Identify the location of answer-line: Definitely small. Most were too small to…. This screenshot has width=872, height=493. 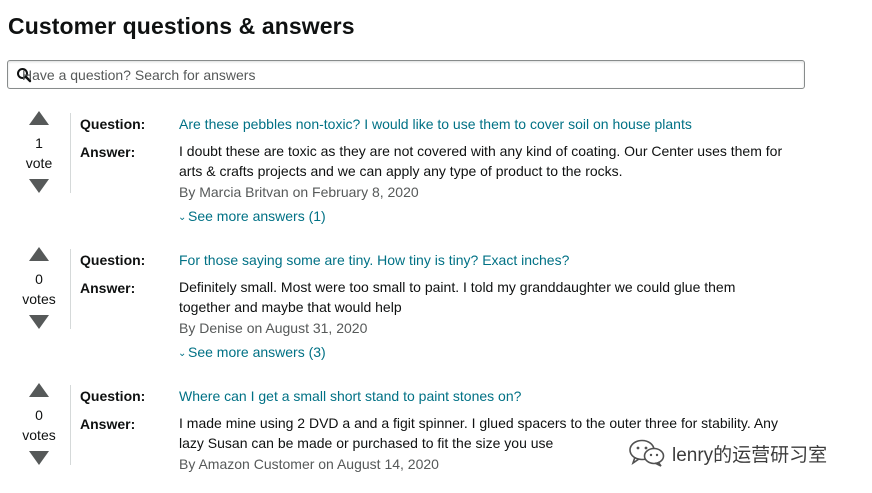
(457, 287).